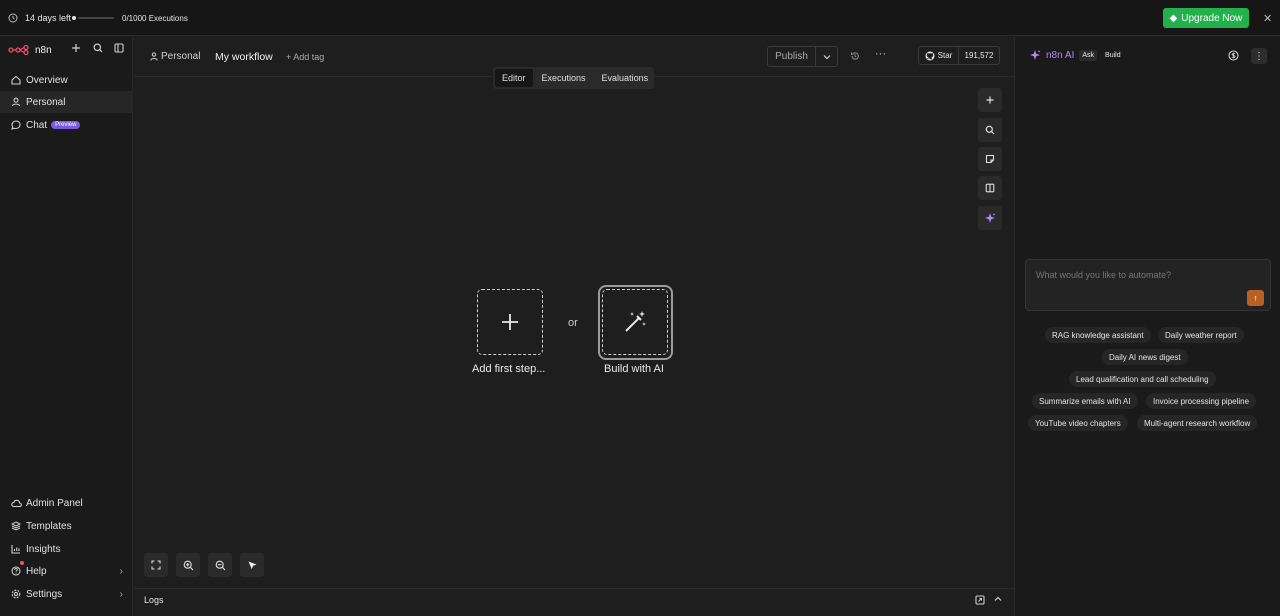 Image resolution: width=1280 pixels, height=616 pixels. What do you see at coordinates (252, 565) in the screenshot?
I see `select-mode-button` at bounding box center [252, 565].